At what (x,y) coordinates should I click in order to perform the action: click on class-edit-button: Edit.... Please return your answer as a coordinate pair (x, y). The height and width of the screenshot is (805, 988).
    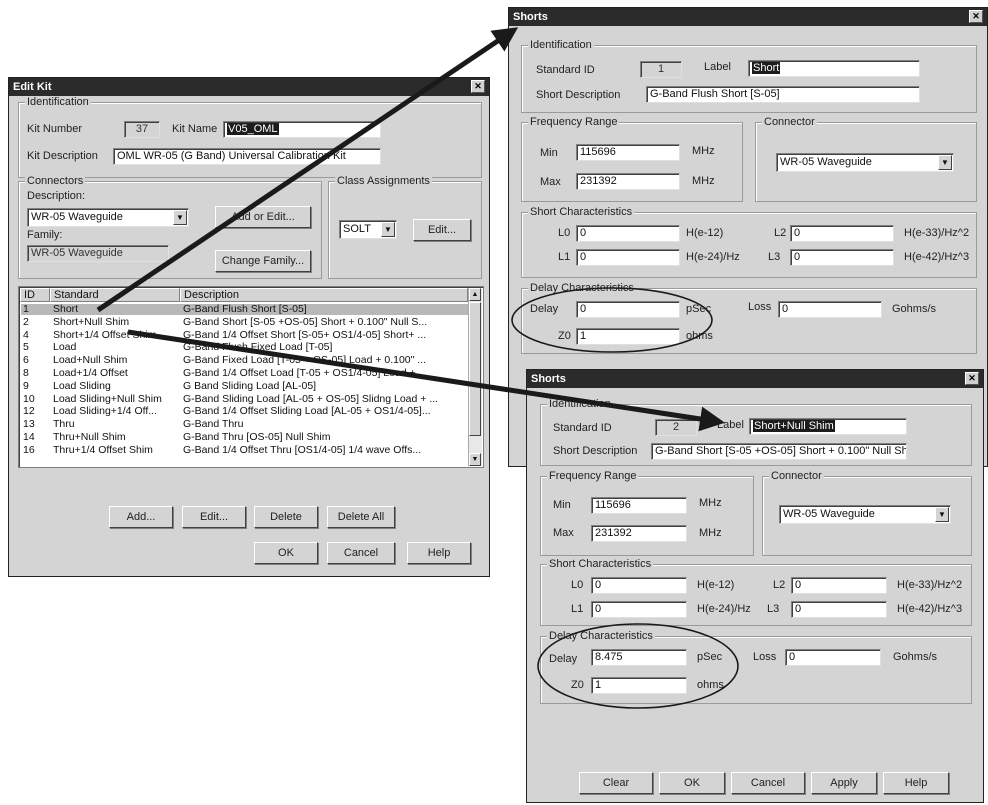
    Looking at the image, I should click on (442, 230).